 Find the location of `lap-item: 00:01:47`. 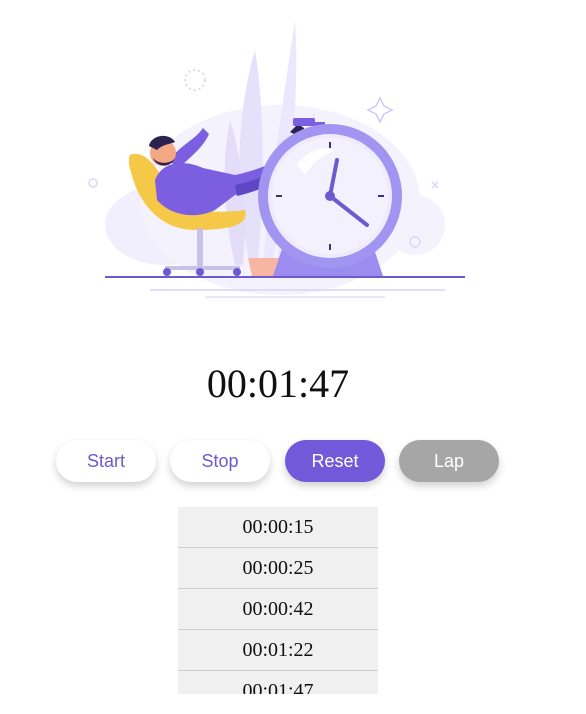

lap-item: 00:01:47 is located at coordinates (278, 683).